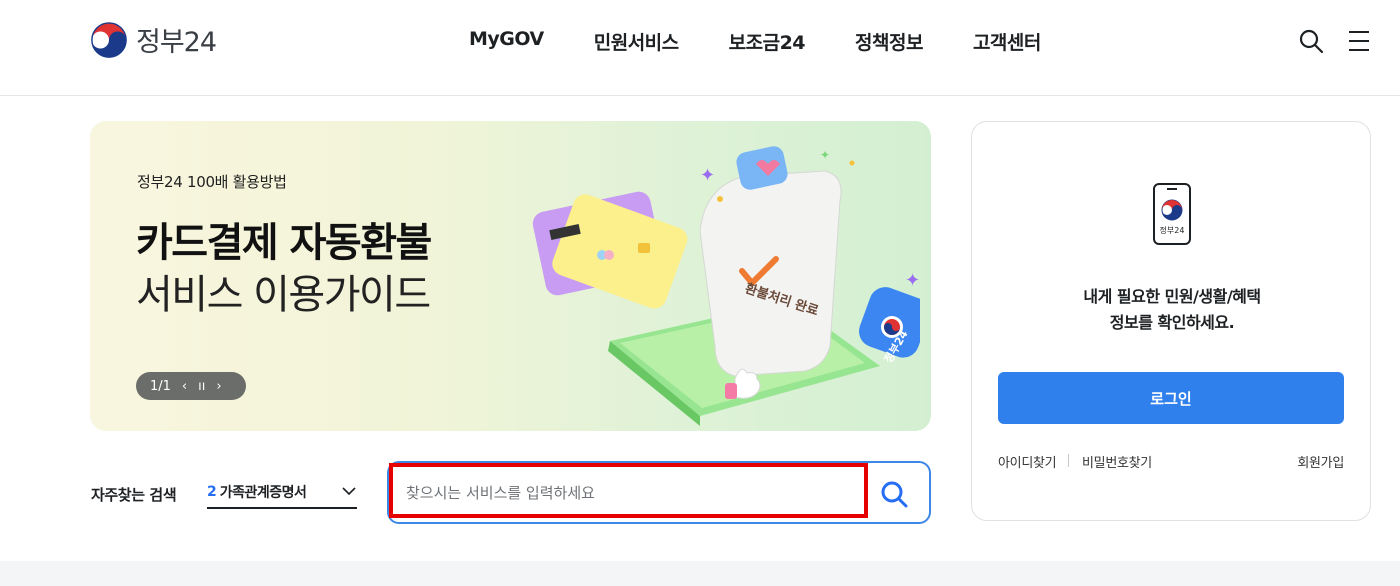  I want to click on logo-text: 정부24, so click(176, 42).